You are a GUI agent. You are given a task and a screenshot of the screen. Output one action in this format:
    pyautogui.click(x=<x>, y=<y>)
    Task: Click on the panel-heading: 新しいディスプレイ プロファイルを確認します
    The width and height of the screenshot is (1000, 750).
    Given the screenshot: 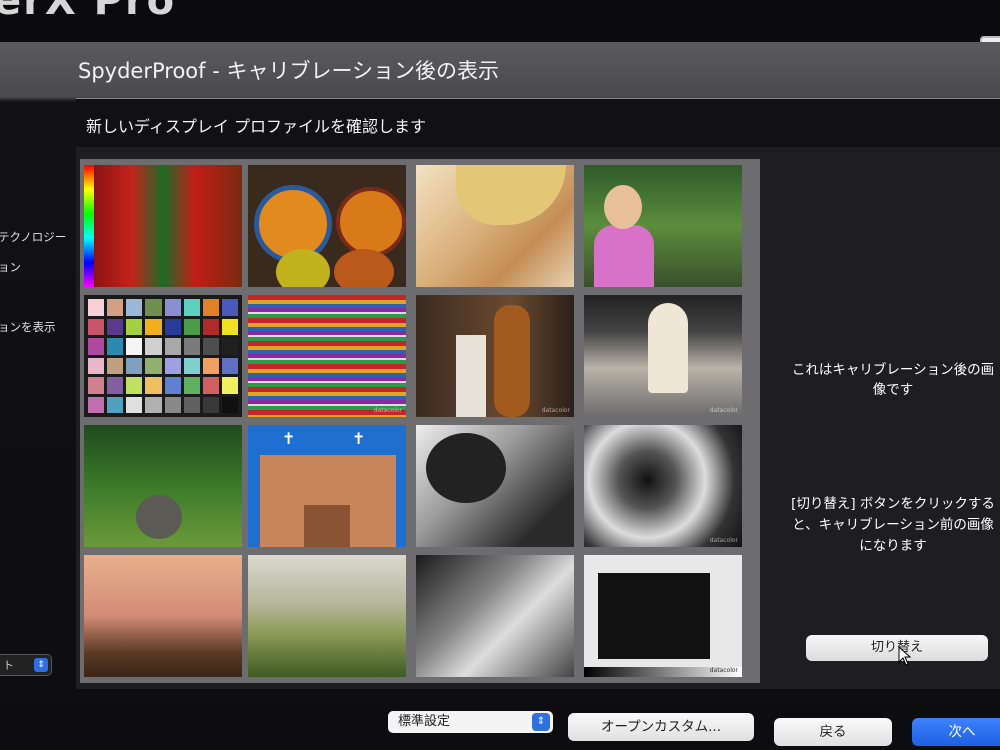 What is the action you would take?
    pyautogui.click(x=256, y=126)
    